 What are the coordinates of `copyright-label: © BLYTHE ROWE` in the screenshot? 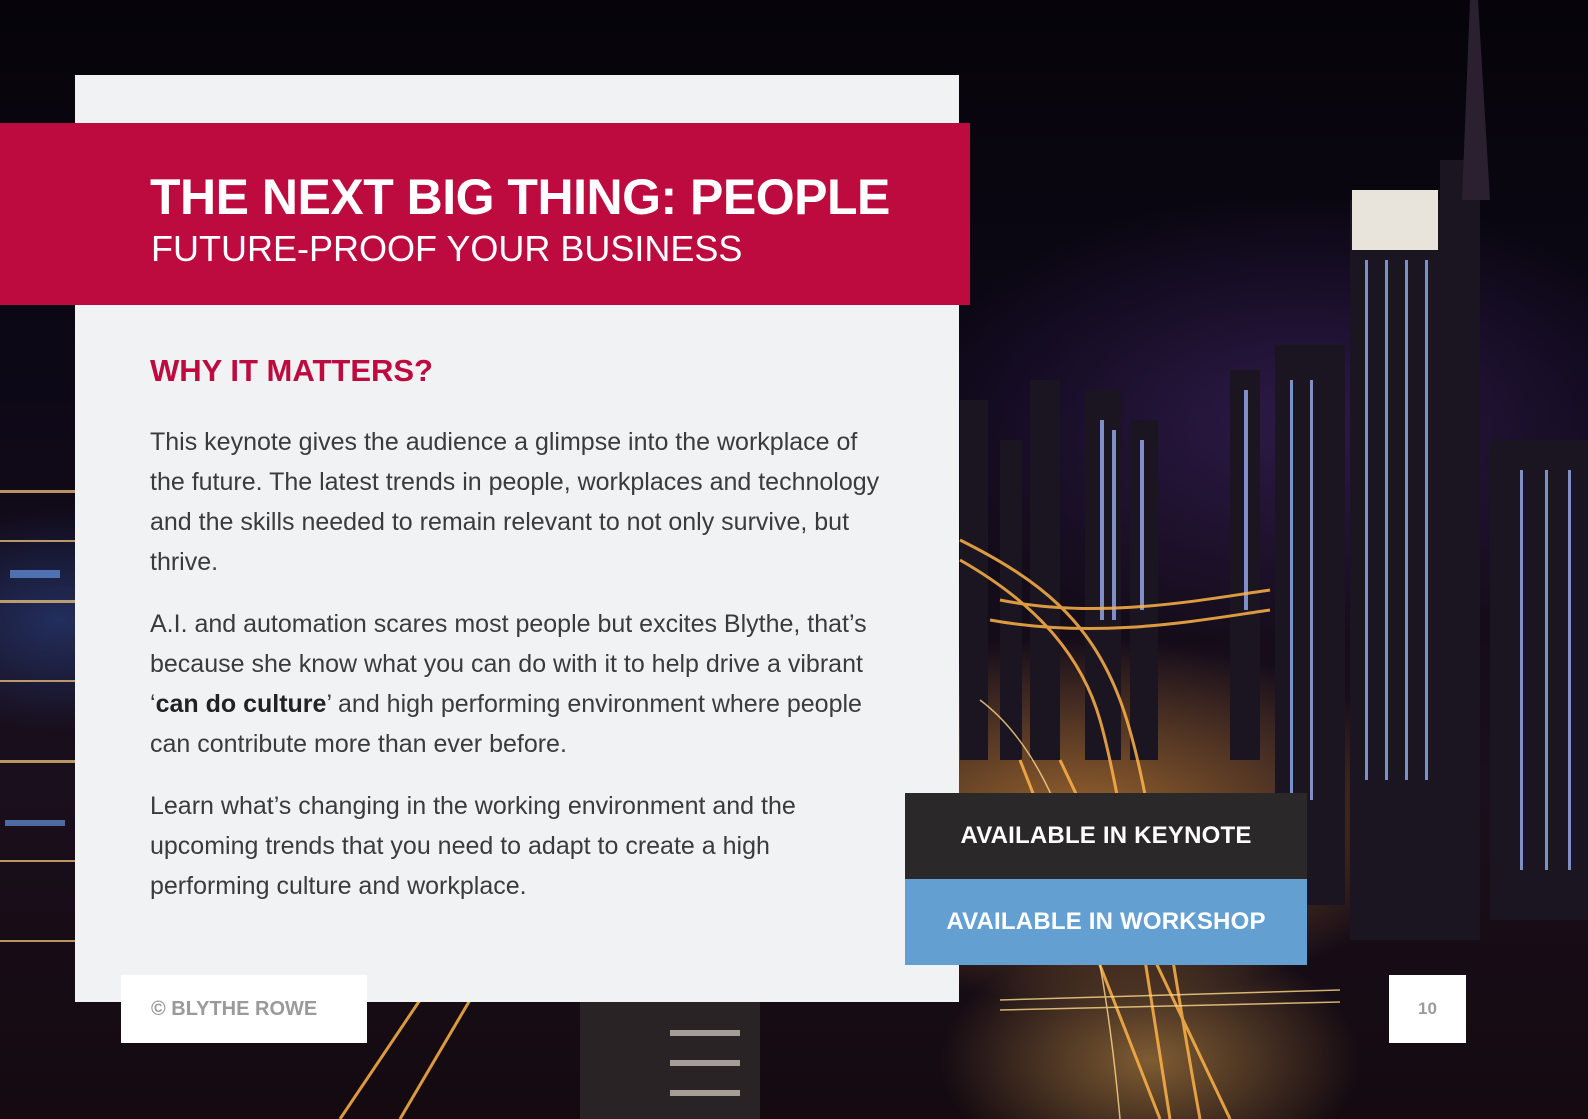 It's located at (244, 1009).